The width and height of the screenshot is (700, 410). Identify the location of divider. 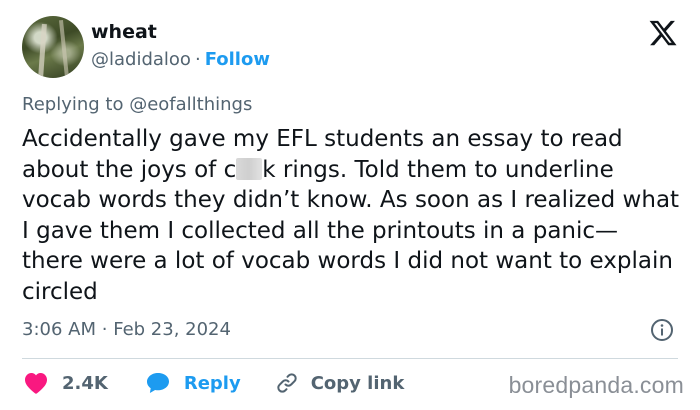
(350, 358).